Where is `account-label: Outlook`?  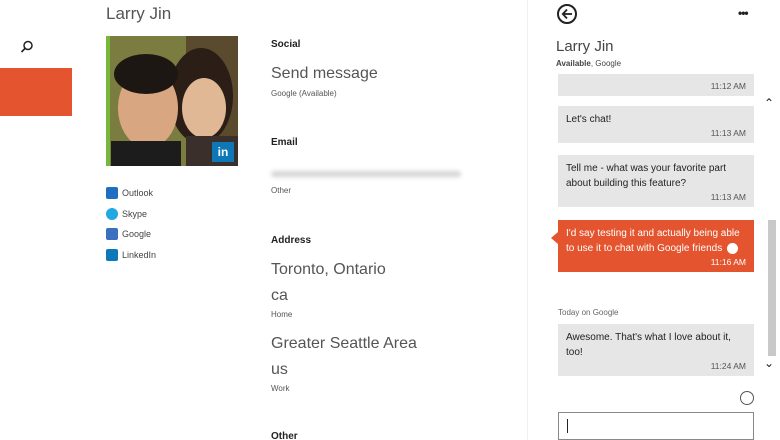 account-label: Outlook is located at coordinates (138, 193).